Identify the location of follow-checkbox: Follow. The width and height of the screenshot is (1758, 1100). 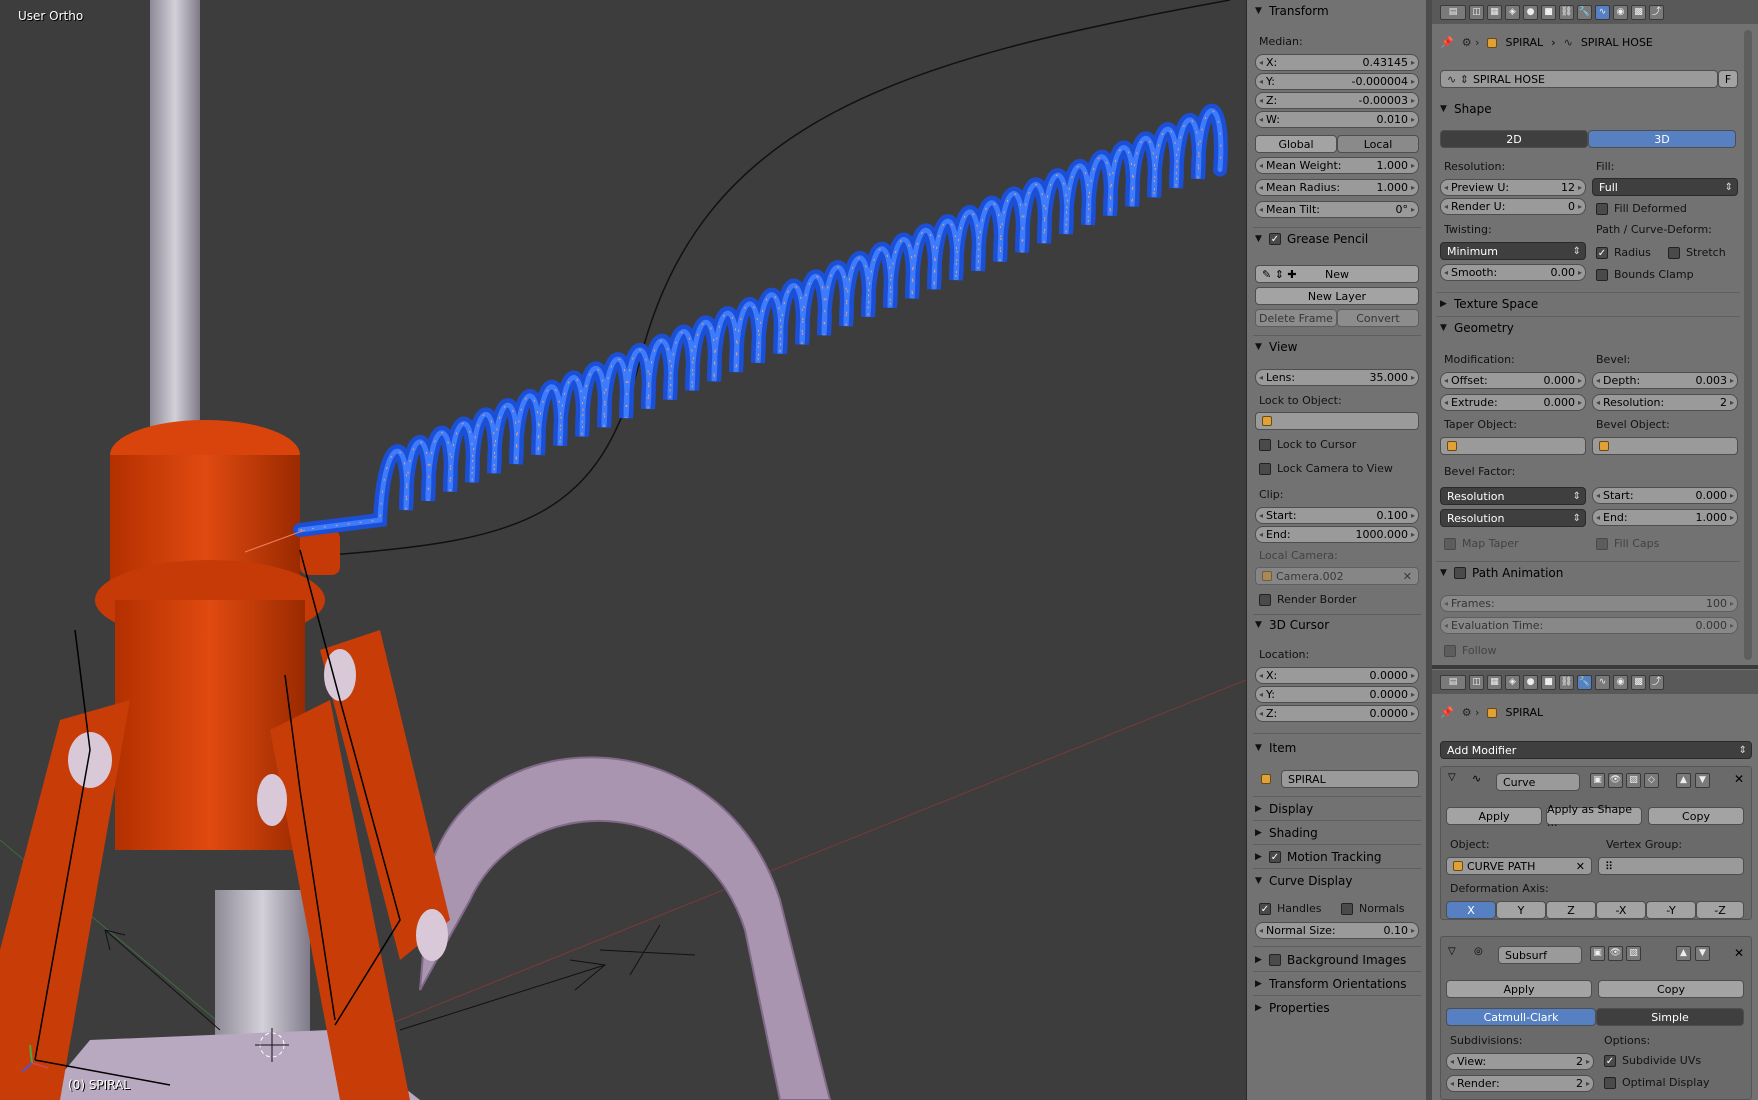
(1470, 650).